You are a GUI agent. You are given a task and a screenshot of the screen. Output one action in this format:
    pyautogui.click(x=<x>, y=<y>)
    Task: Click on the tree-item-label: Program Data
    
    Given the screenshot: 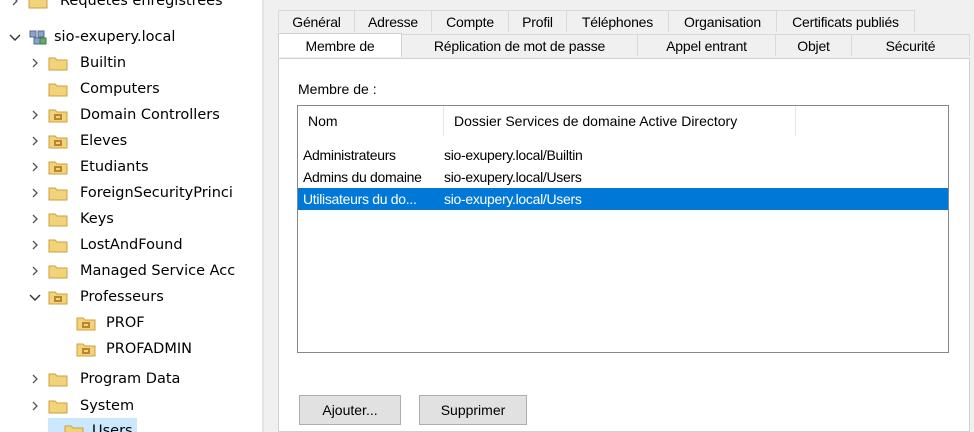 What is the action you would take?
    pyautogui.click(x=130, y=379)
    